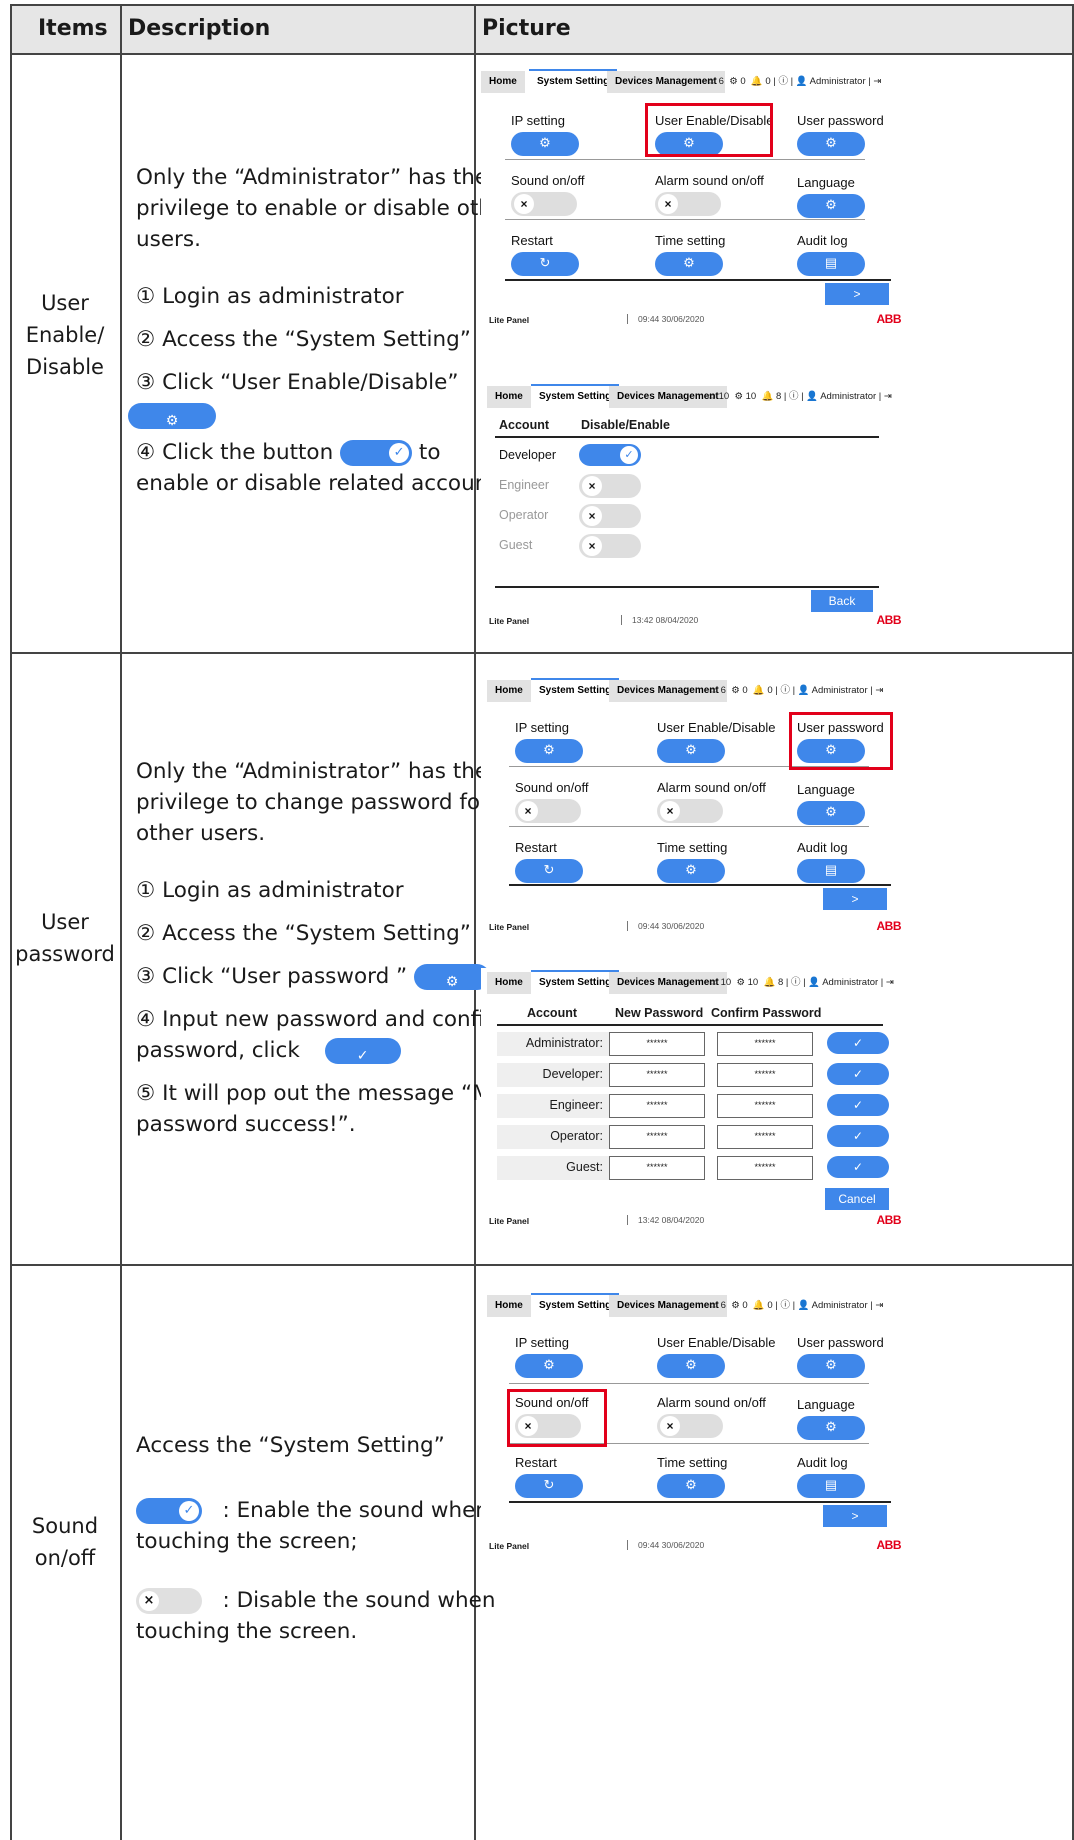 This screenshot has width=1074, height=1840. Describe the element at coordinates (399, 453) in the screenshot. I see `check-icon: ✓` at that location.